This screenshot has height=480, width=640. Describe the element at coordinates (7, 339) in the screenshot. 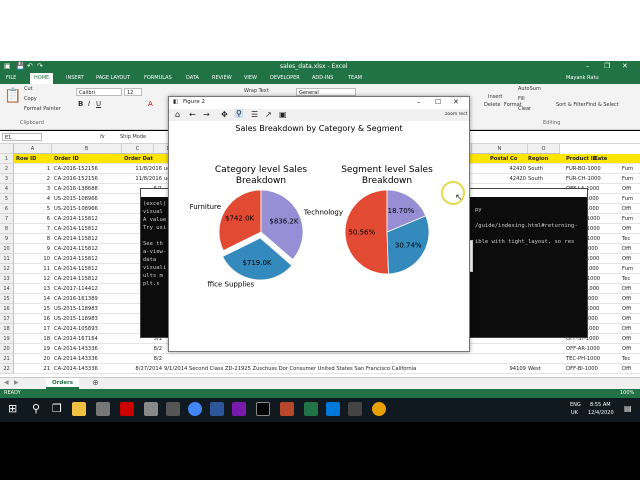

I see `row-header: 19` at that location.